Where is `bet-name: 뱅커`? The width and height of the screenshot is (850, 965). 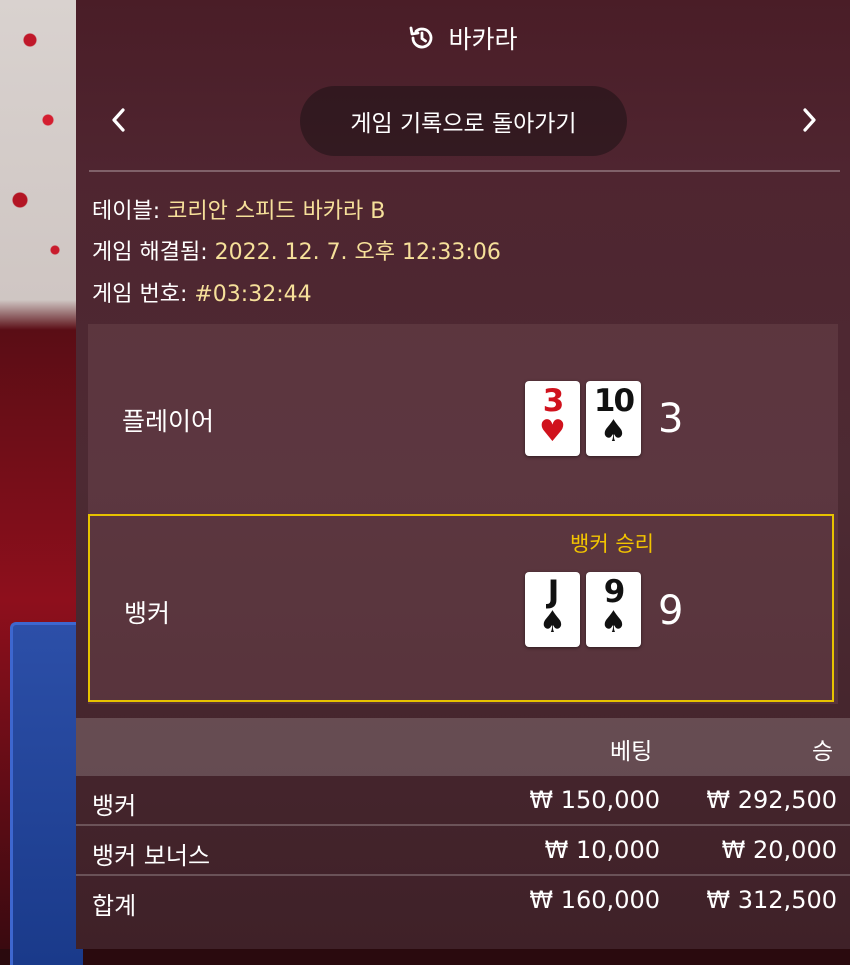
bet-name: 뱅커 is located at coordinates (114, 806).